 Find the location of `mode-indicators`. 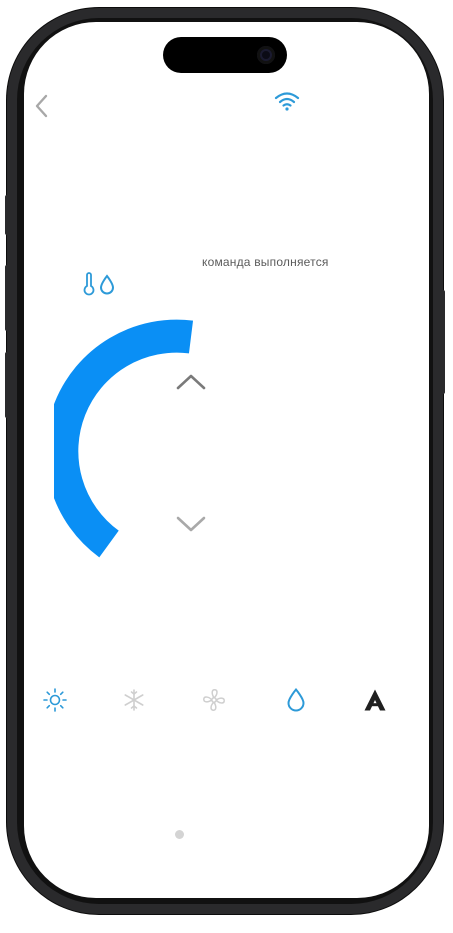

mode-indicators is located at coordinates (102, 284).